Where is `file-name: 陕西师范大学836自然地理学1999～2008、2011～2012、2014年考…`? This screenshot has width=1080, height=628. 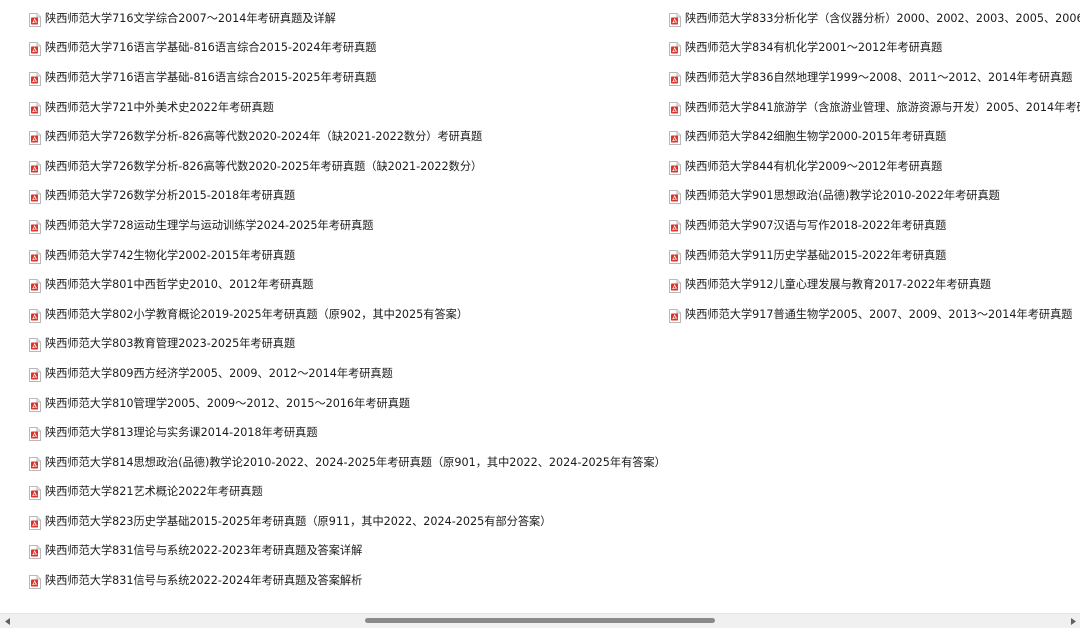
file-name: 陕西师范大学836自然地理学1999～2008、2011～2012、2014年考… is located at coordinates (879, 77).